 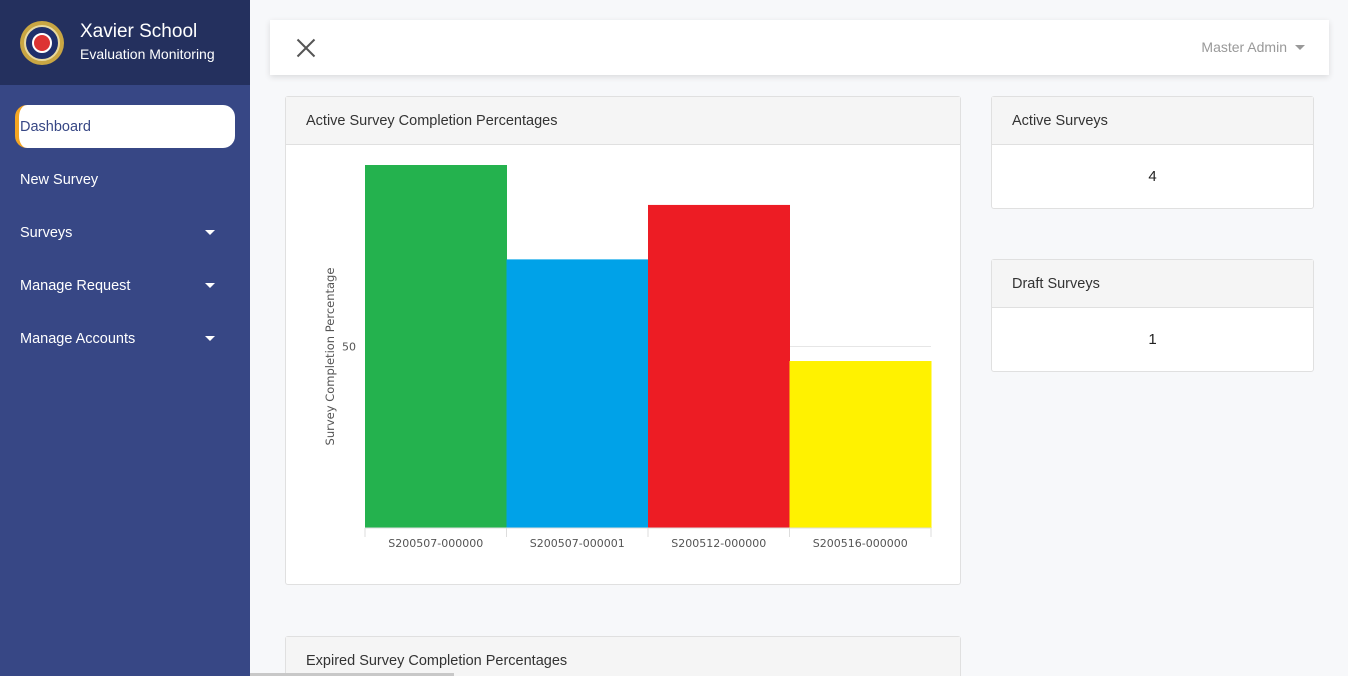 I want to click on brand-title: Xavier School, so click(x=139, y=31).